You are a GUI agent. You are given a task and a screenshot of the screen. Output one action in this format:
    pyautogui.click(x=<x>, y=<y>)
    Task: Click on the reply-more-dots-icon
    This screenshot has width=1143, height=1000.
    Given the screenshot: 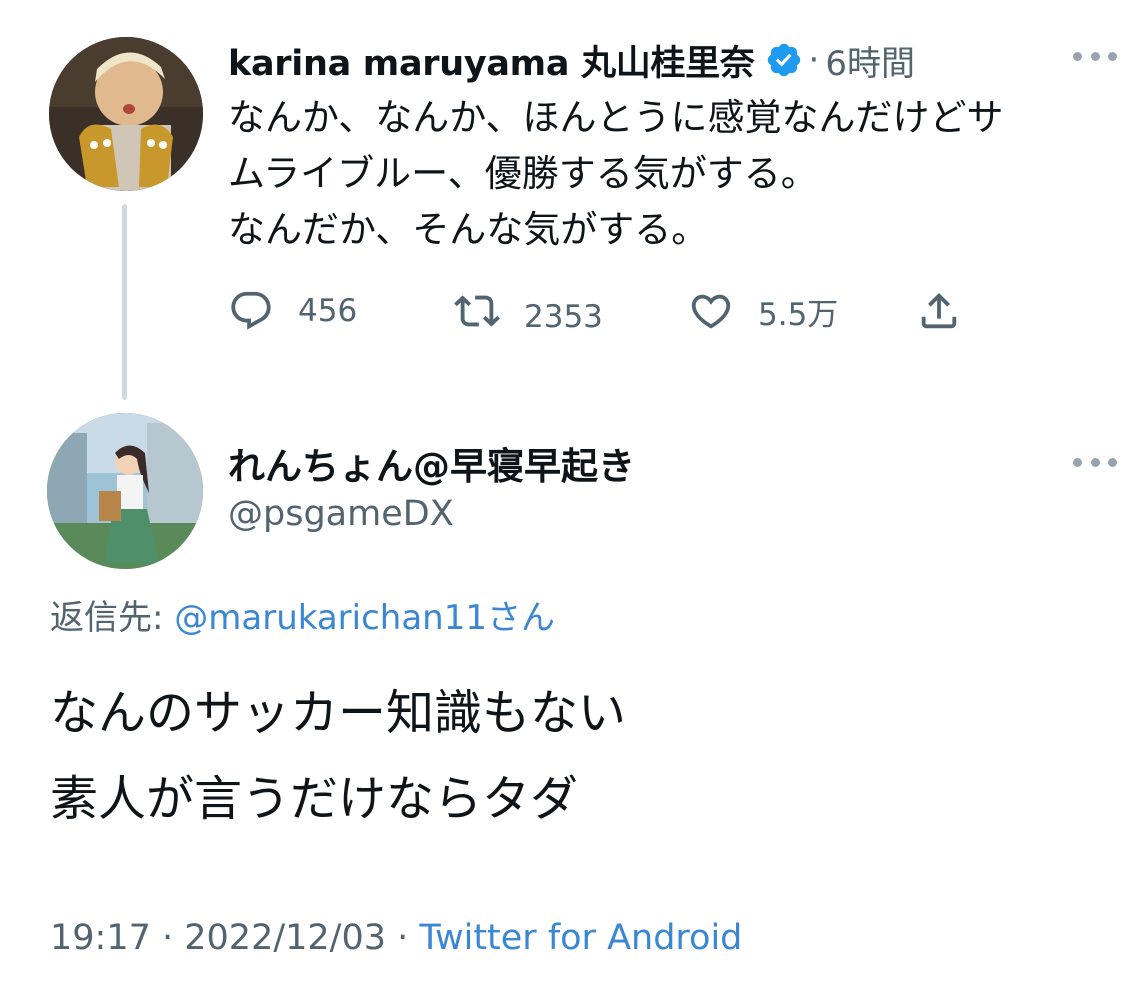 What is the action you would take?
    pyautogui.click(x=1095, y=462)
    